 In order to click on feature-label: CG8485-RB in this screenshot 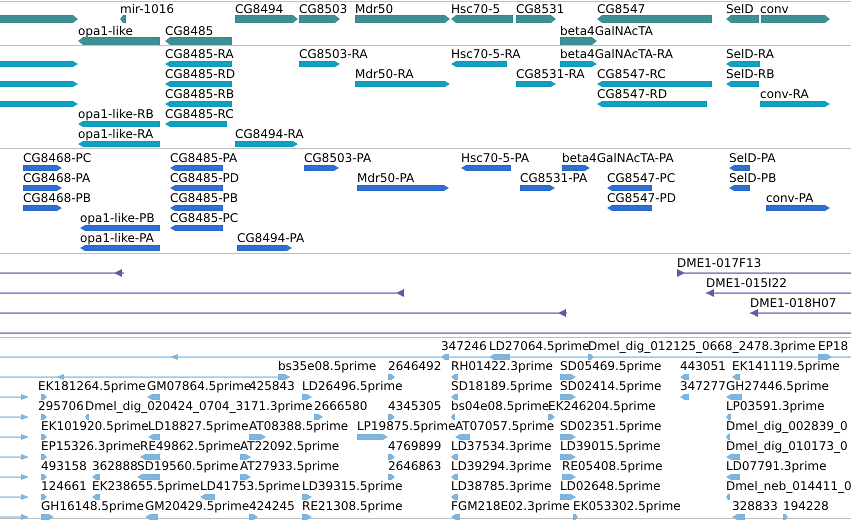, I will do `click(199, 94)`.